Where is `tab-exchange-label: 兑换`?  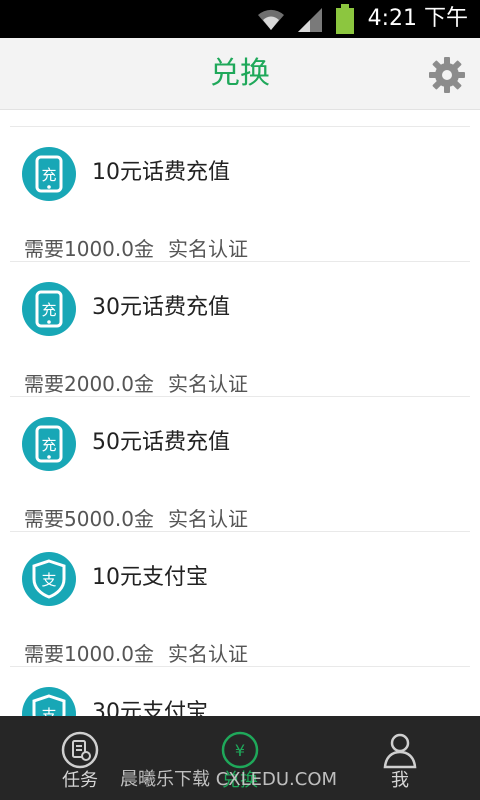
tab-exchange-label: 兑换 is located at coordinates (240, 780).